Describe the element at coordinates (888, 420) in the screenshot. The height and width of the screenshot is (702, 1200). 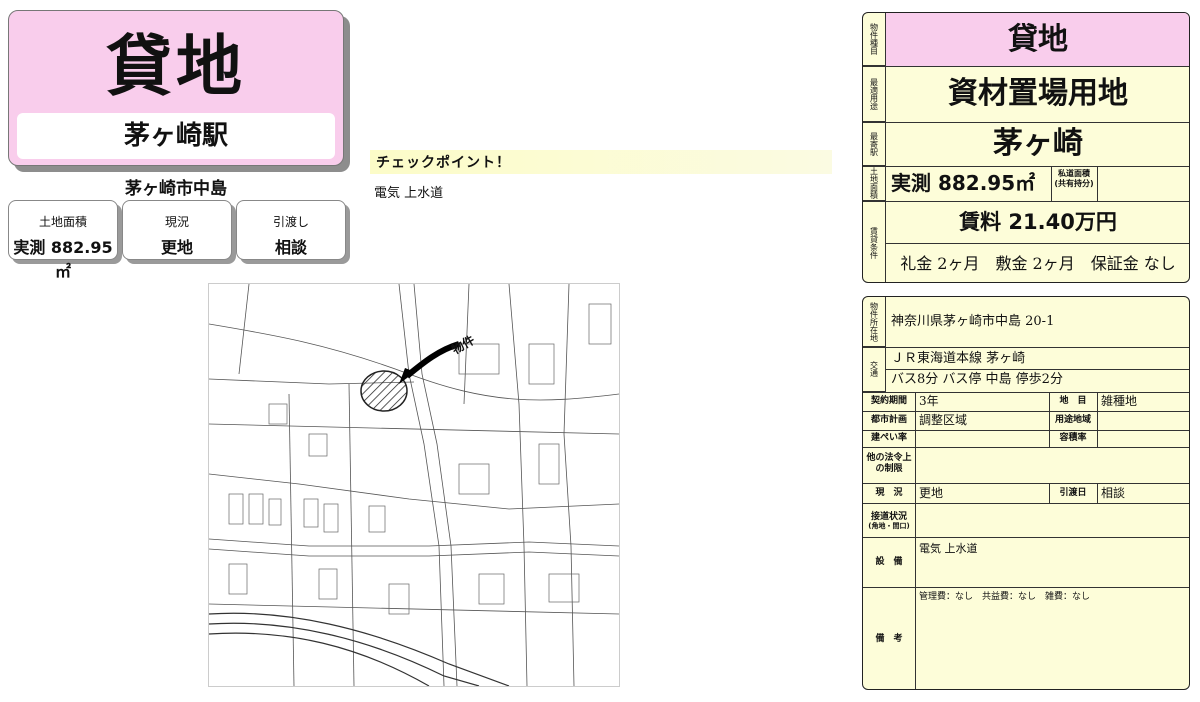
I see `city-plan-label: 都市計画` at that location.